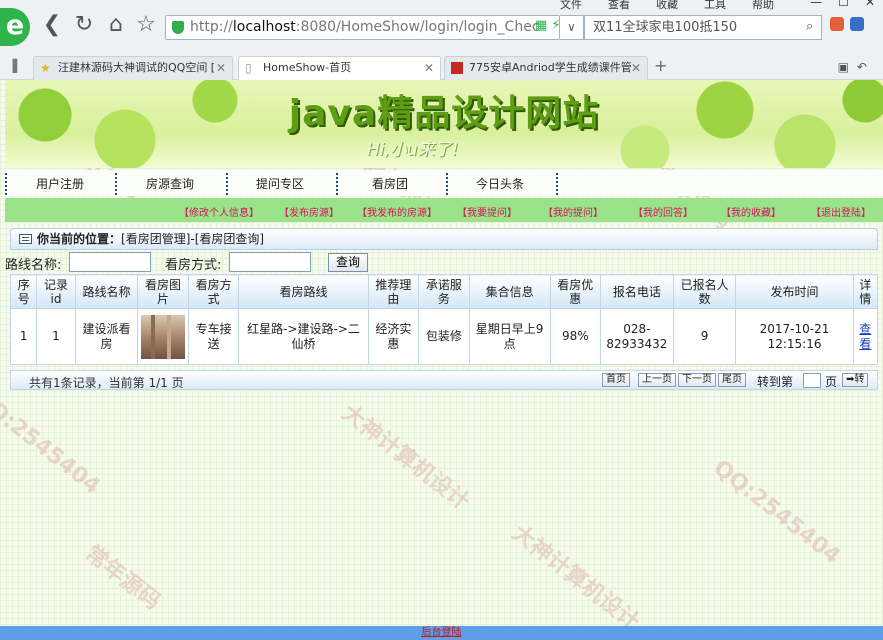  What do you see at coordinates (487, 211) in the screenshot?
I see `subnav-ask-question: 【我要提问】` at bounding box center [487, 211].